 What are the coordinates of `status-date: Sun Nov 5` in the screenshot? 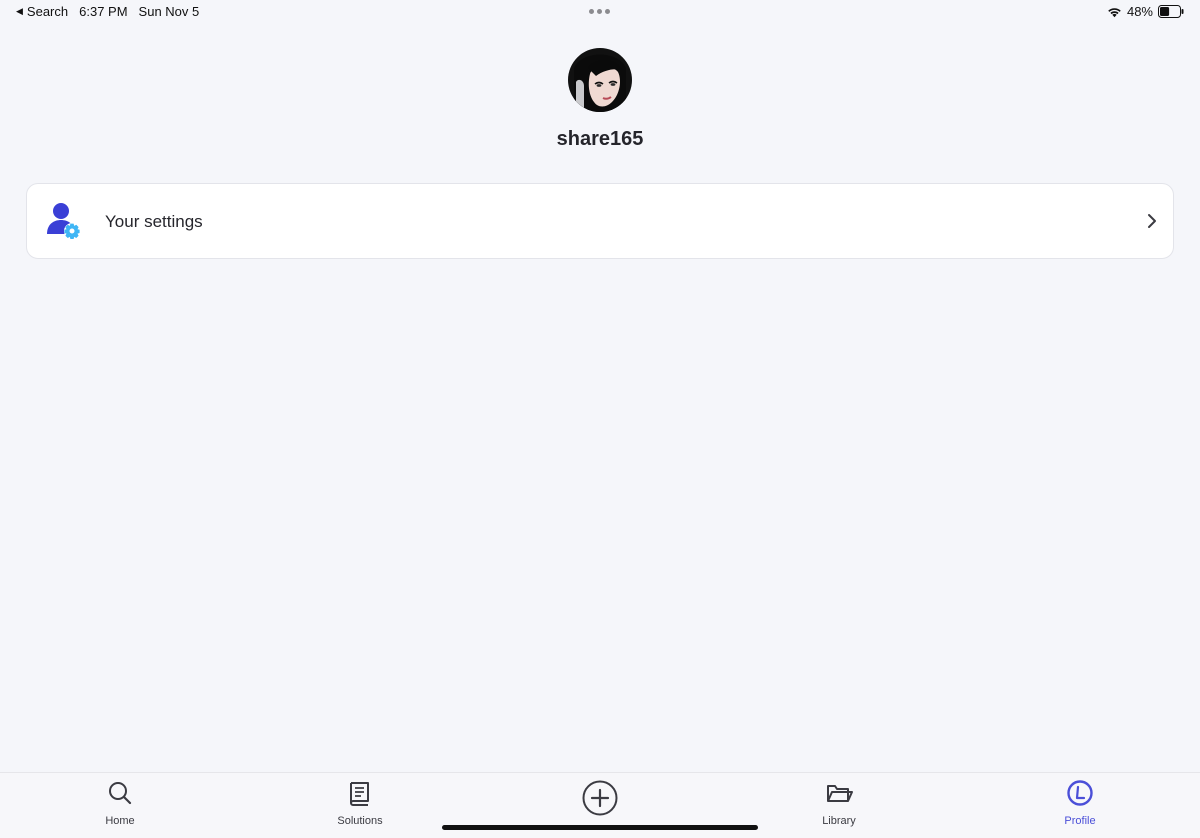 It's located at (169, 11).